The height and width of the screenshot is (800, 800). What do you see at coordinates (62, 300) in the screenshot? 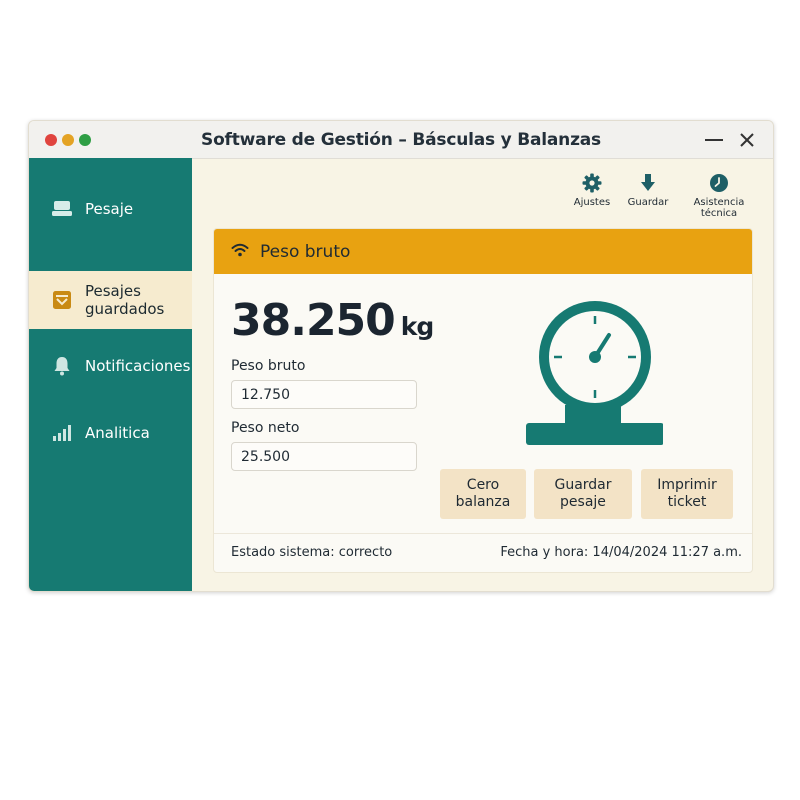
I see `saved-box-icon` at bounding box center [62, 300].